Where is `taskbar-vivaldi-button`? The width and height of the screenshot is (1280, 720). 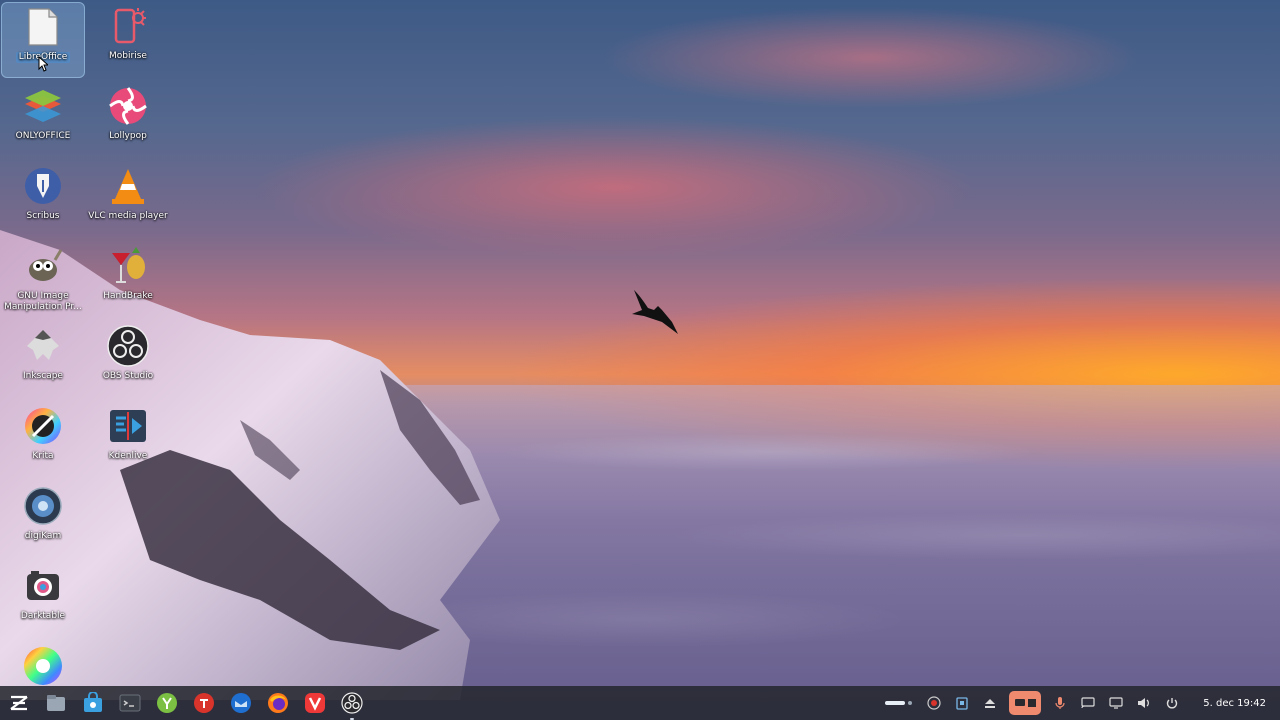
taskbar-vivaldi-button is located at coordinates (315, 703).